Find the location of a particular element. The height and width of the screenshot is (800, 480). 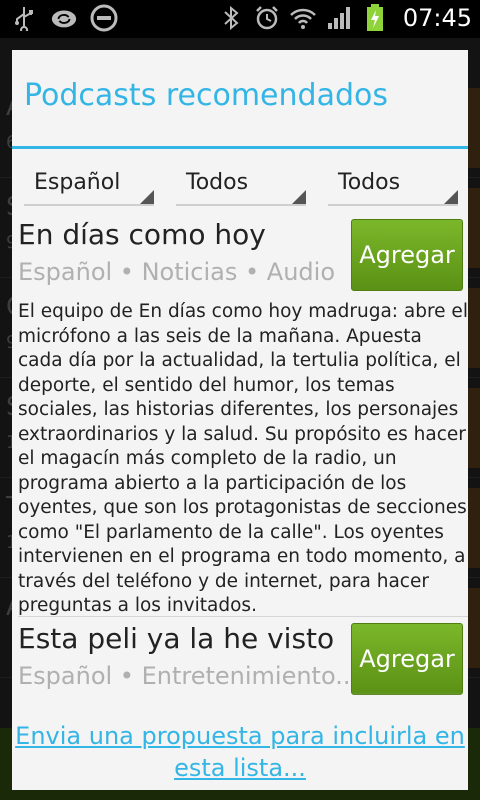

status-bar: 07:45 is located at coordinates (240, 19).